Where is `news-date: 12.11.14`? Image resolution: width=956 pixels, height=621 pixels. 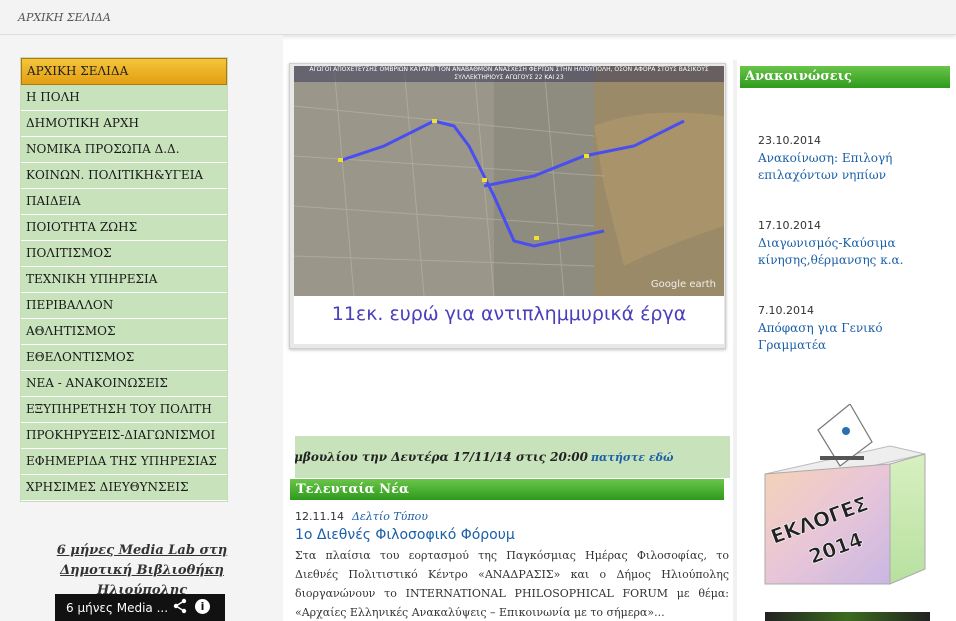 news-date: 12.11.14 is located at coordinates (319, 516).